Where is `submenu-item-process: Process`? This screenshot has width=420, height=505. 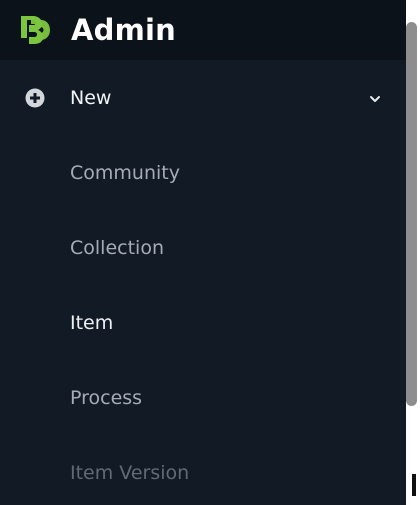 submenu-item-process: Process is located at coordinates (106, 398).